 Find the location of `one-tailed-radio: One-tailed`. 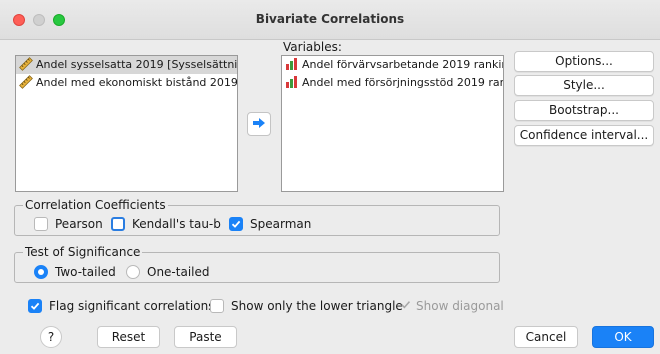

one-tailed-radio: One-tailed is located at coordinates (168, 272).